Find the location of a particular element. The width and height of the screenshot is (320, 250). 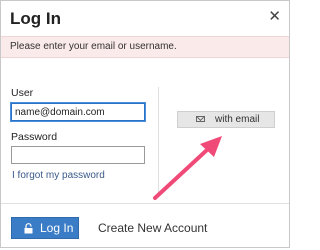

login-button: Log In is located at coordinates (45, 228).